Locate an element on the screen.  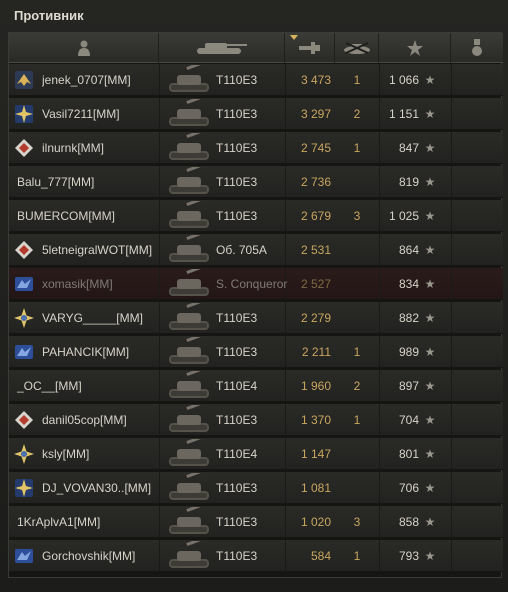
tank-icon is located at coordinates (221, 48).